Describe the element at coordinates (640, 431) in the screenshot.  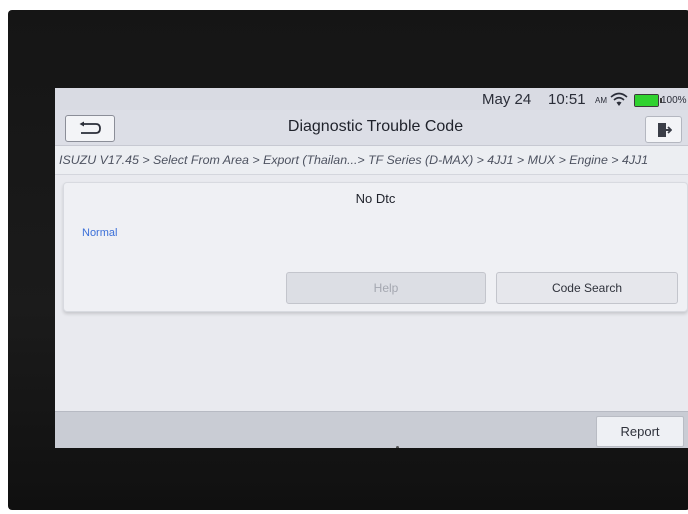
I see `report-button: Report` at that location.